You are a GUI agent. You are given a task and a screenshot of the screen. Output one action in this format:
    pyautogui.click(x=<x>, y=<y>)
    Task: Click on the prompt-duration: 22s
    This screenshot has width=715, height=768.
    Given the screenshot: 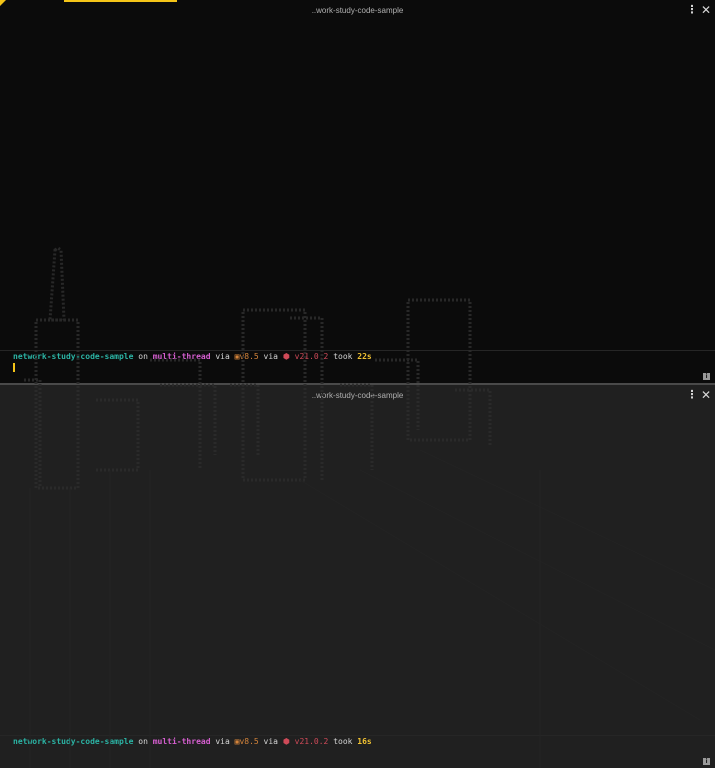 What is the action you would take?
    pyautogui.click(x=364, y=356)
    